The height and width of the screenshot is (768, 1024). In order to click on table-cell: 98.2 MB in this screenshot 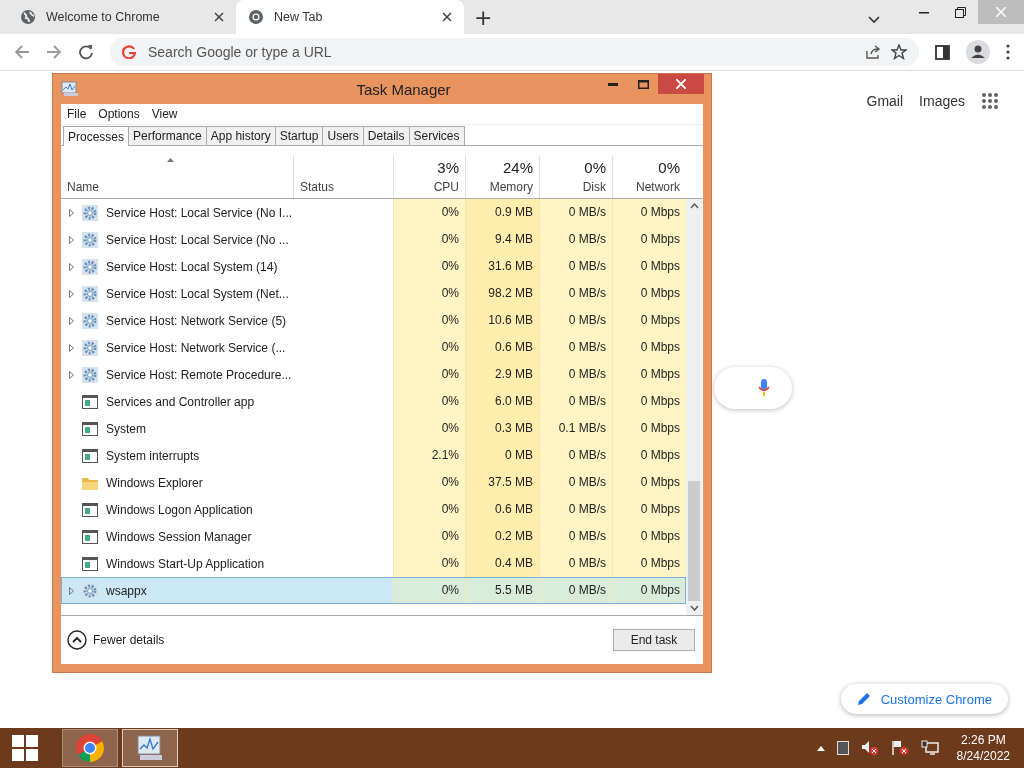, I will do `click(502, 293)`.